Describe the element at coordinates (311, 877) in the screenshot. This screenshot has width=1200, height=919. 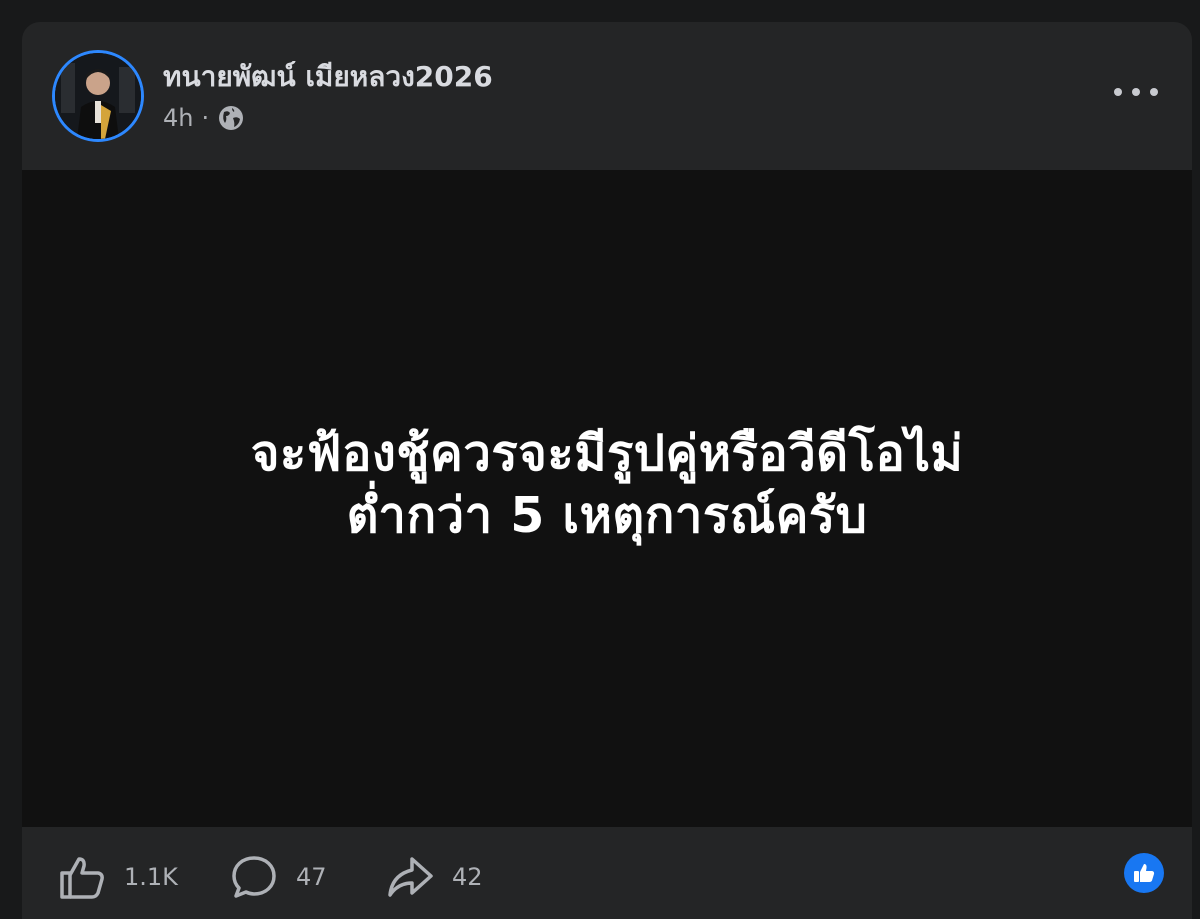
I see `comment-count: 47` at that location.